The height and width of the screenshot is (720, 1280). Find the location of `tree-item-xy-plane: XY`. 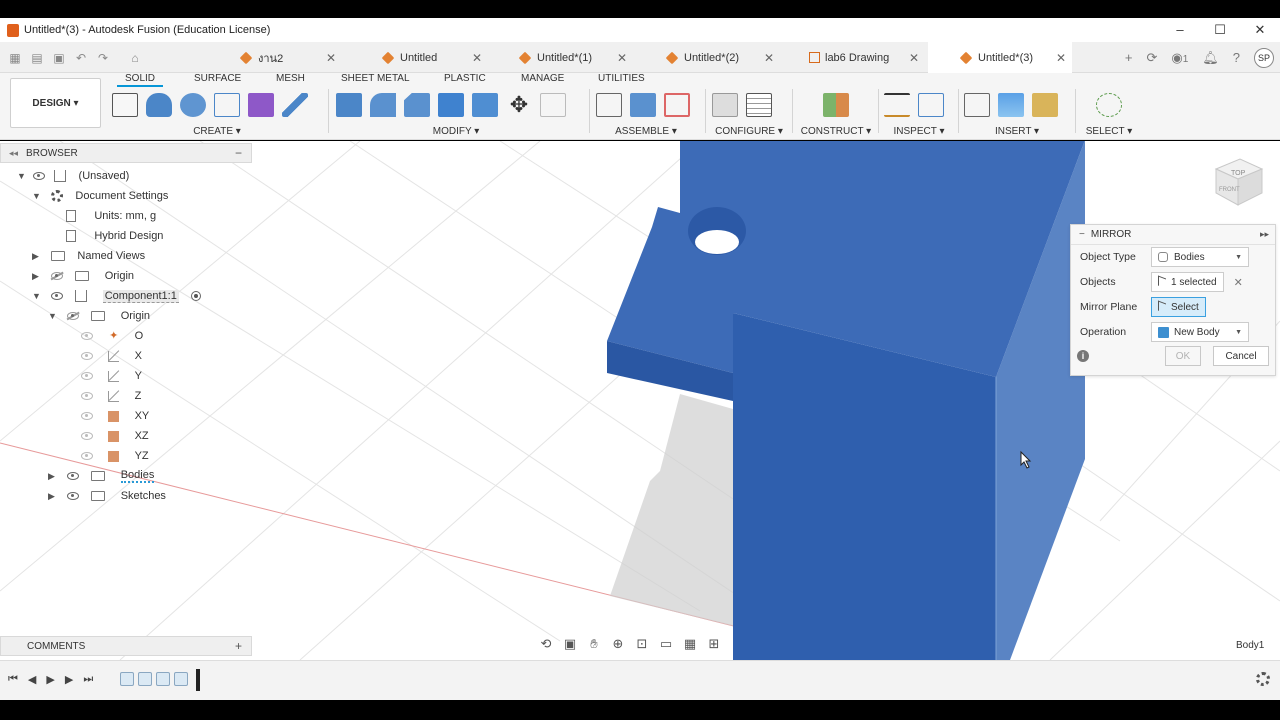

tree-item-xy-plane: XY is located at coordinates (115, 416).